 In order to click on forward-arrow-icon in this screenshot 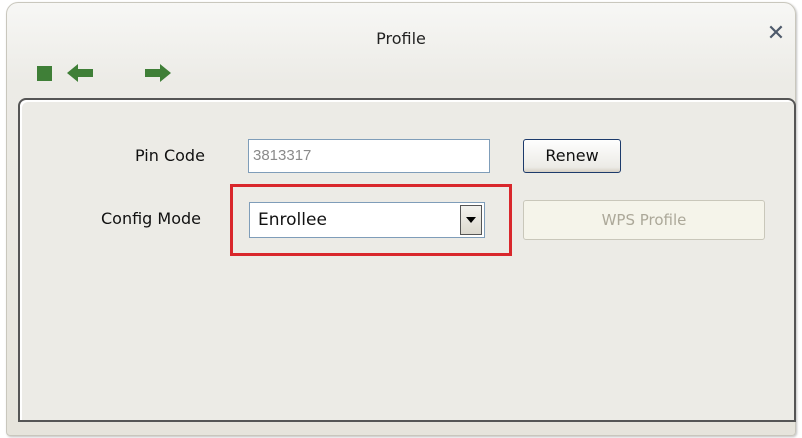, I will do `click(156, 73)`.